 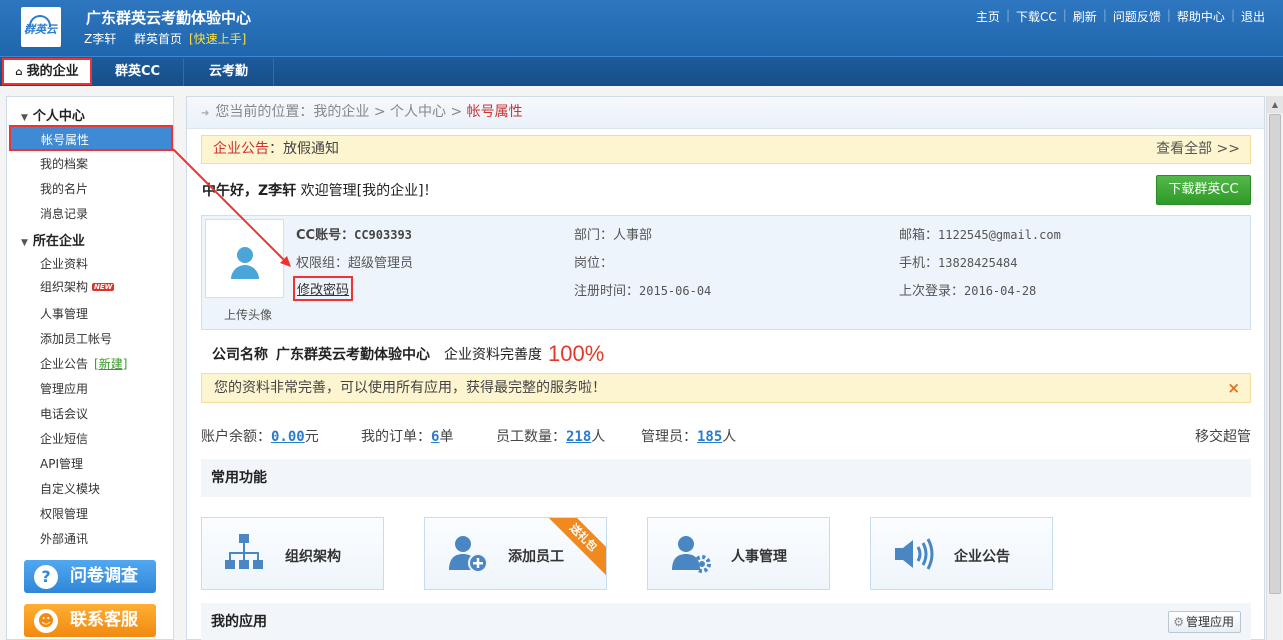 What do you see at coordinates (276, 149) in the screenshot?
I see `announcement-colon: ：` at bounding box center [276, 149].